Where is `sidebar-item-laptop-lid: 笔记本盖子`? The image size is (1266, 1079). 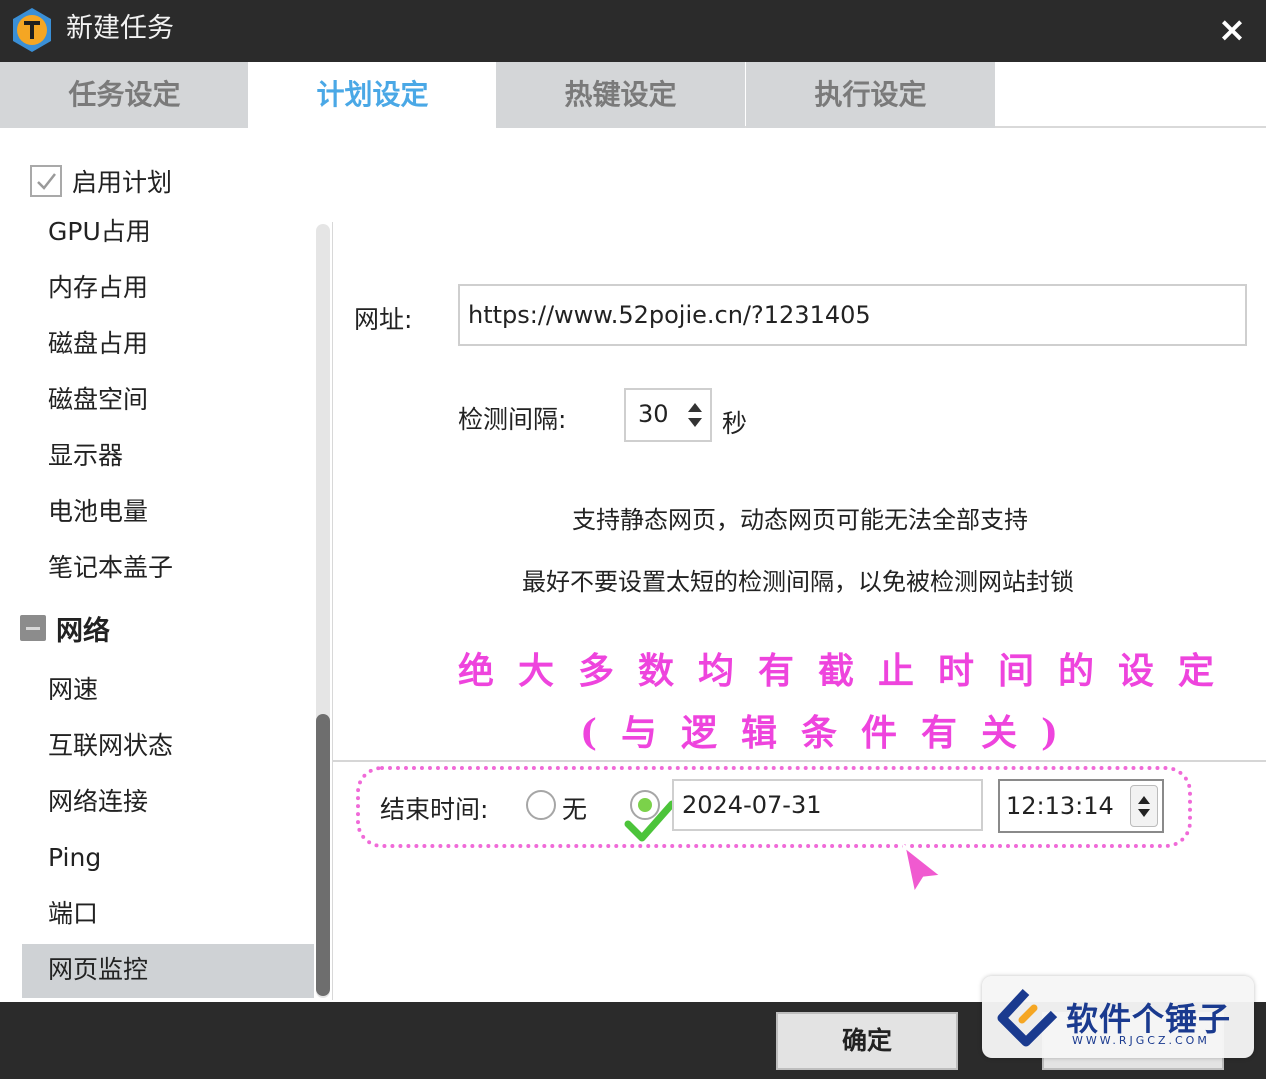
sidebar-item-laptop-lid: 笔记本盖子 is located at coordinates (168, 568).